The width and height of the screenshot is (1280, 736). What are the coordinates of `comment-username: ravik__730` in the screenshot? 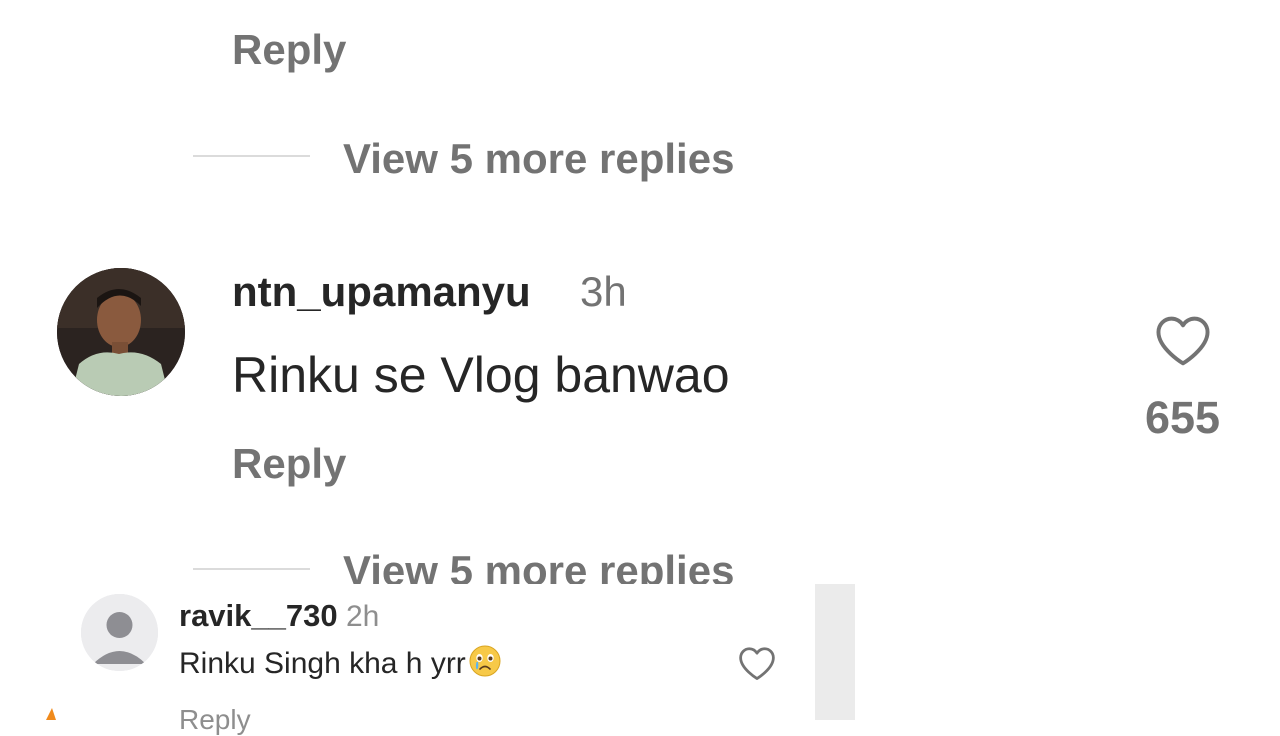 It's located at (258, 616).